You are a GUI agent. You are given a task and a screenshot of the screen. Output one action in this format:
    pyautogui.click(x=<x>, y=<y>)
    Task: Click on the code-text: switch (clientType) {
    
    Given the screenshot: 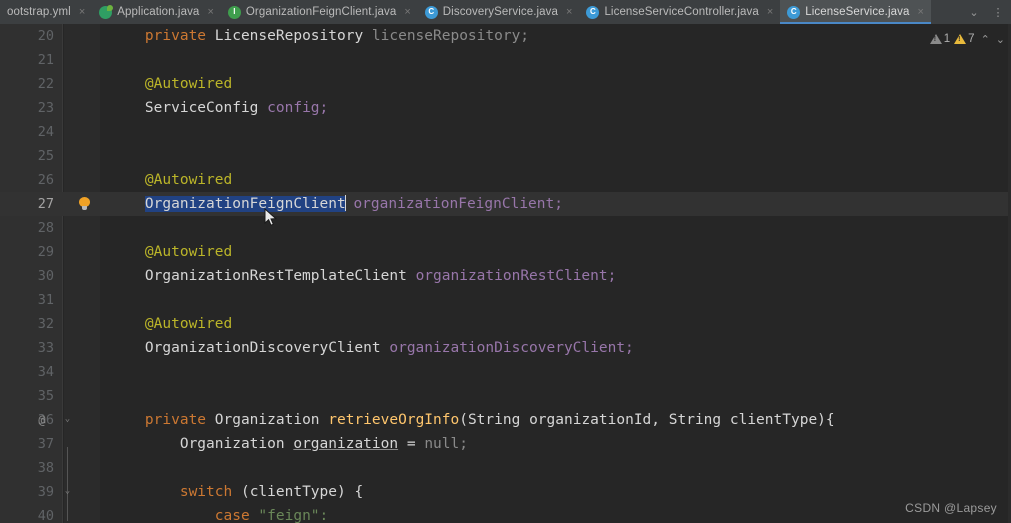 What is the action you would take?
    pyautogui.click(x=236, y=492)
    